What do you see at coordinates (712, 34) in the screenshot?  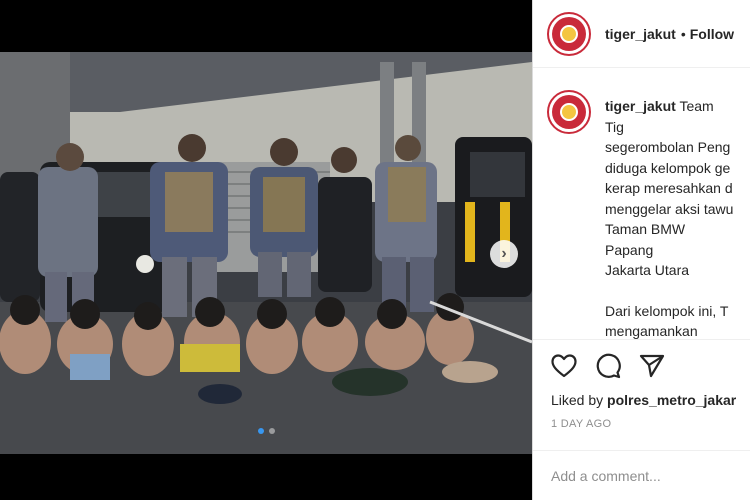 I see `follow-button: Follow` at bounding box center [712, 34].